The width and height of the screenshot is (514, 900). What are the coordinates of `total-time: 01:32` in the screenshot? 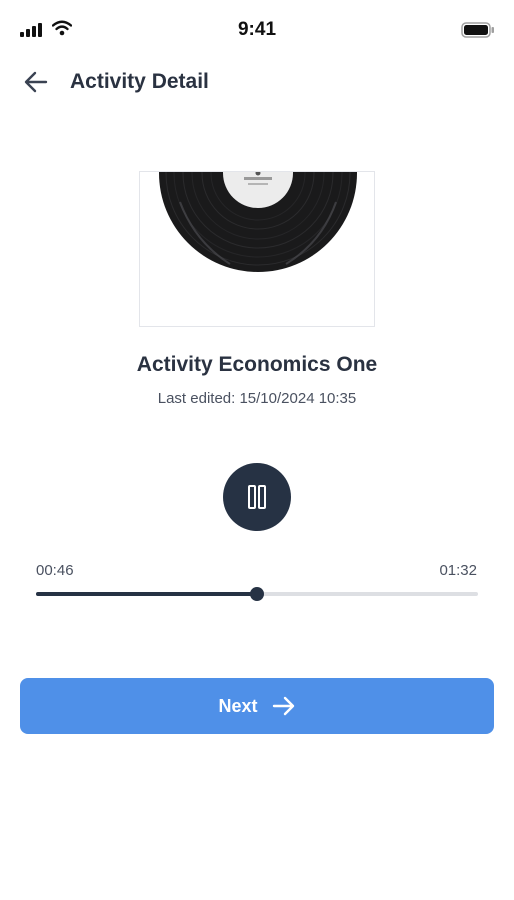 It's located at (458, 570).